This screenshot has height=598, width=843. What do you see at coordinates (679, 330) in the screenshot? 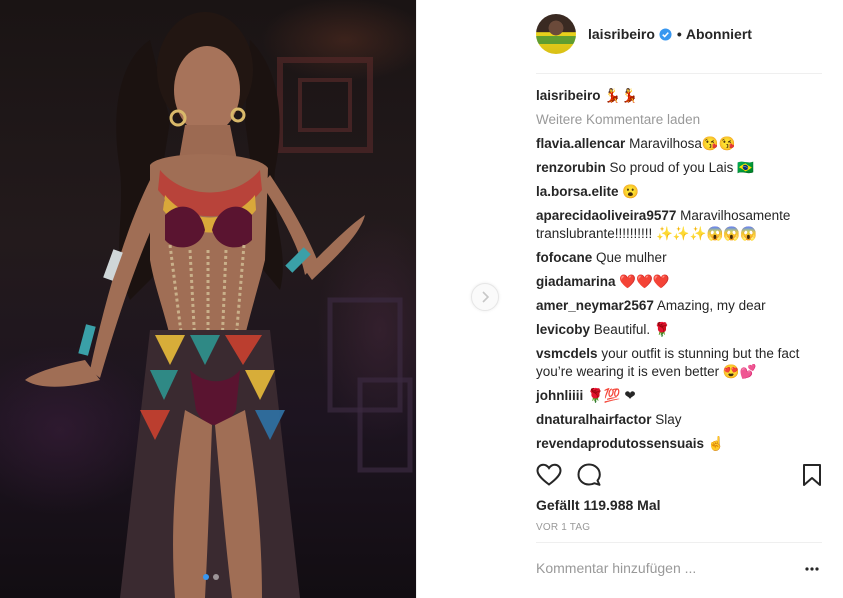
I see `comment-item: levicoby Beautiful. 🌹` at bounding box center [679, 330].